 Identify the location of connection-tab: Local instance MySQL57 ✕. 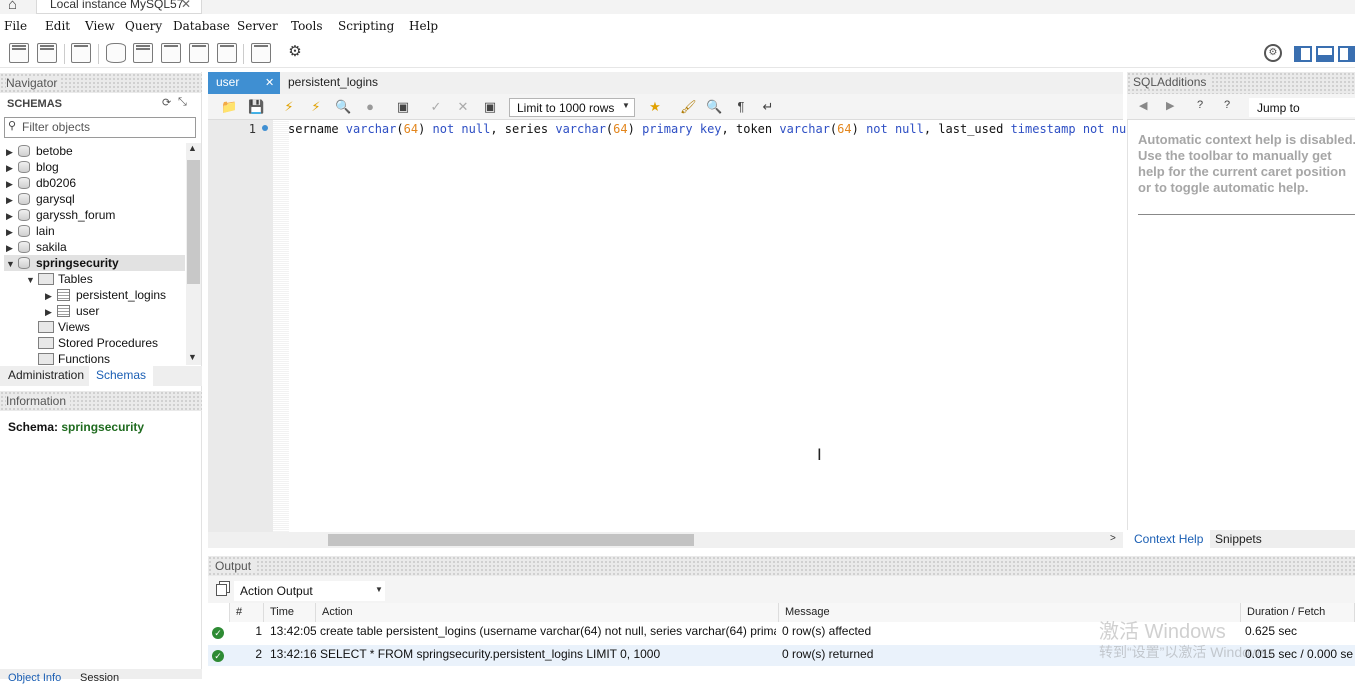
(119, 7).